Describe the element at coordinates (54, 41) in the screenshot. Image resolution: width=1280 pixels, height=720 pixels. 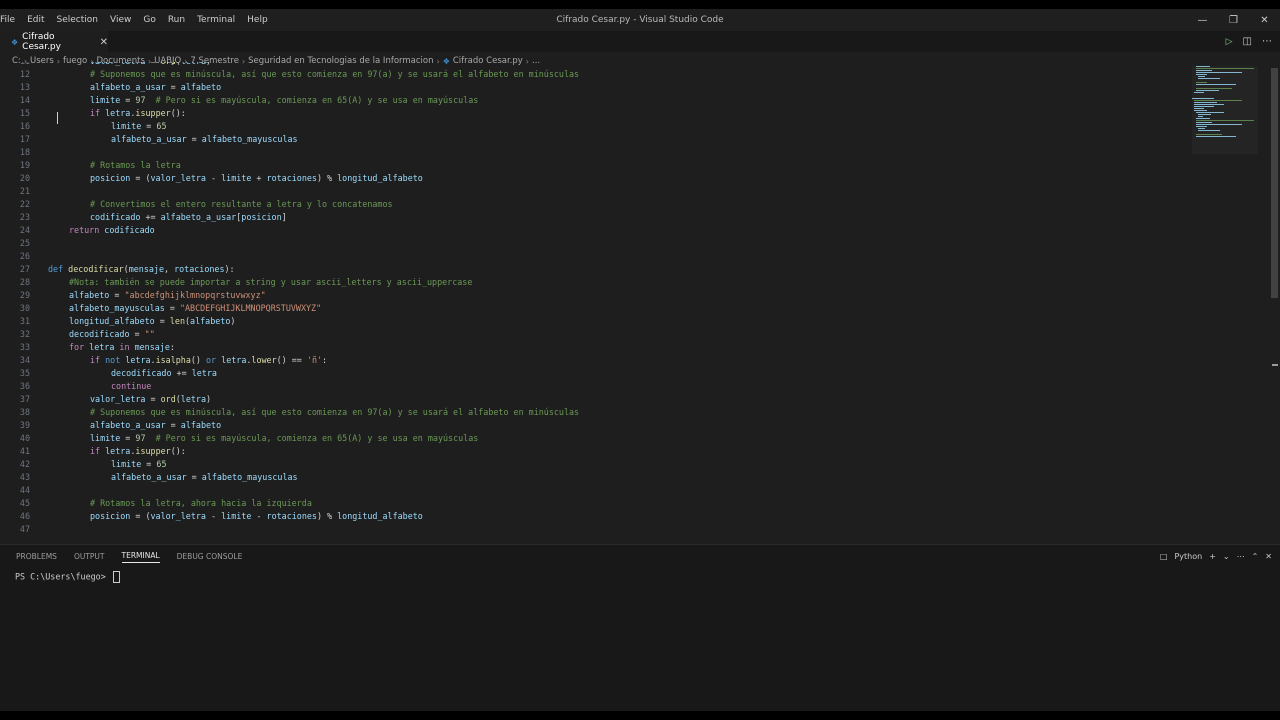
I see `tab-cifrado-cesar: ❖ Cifrado Cesar.py ✕` at that location.